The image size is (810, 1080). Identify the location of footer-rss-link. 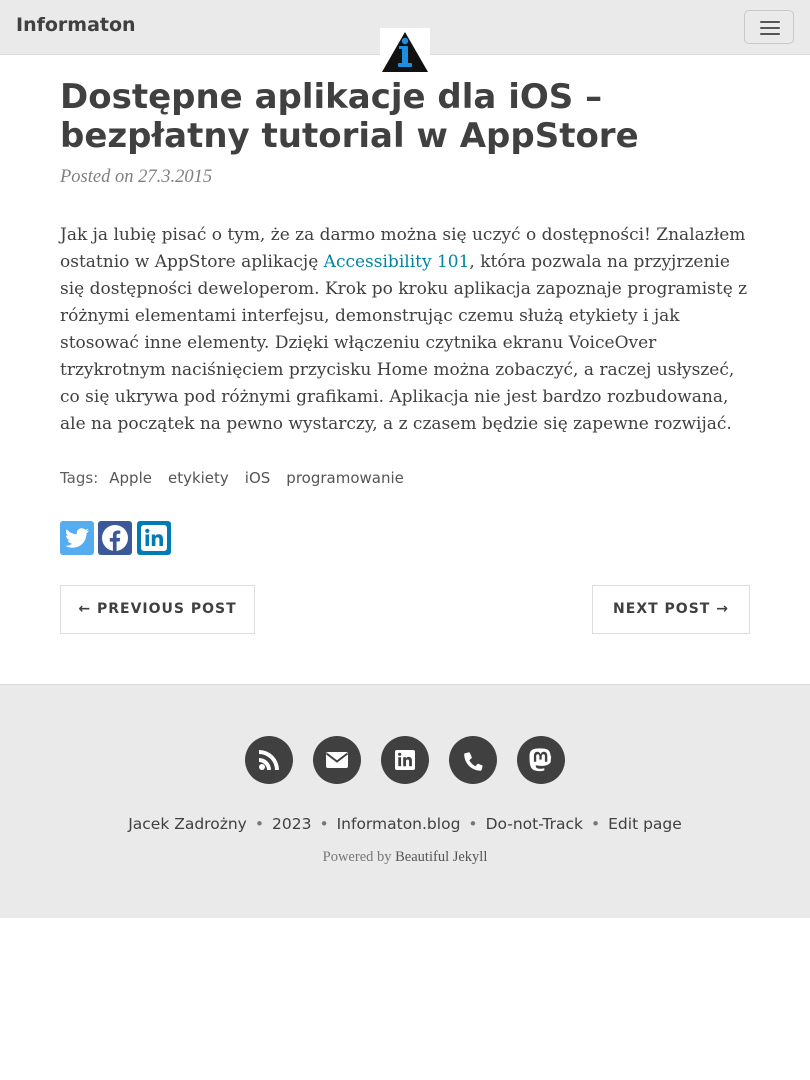
(269, 760).